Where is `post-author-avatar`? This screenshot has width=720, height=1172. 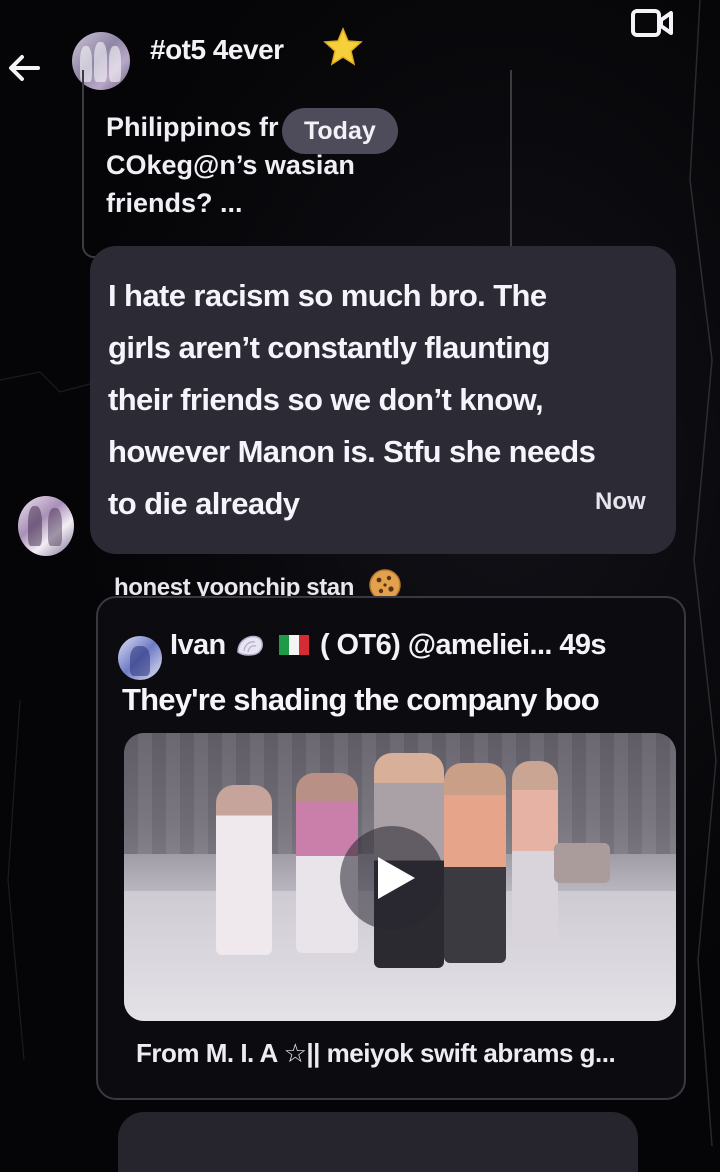
post-author-avatar is located at coordinates (140, 658).